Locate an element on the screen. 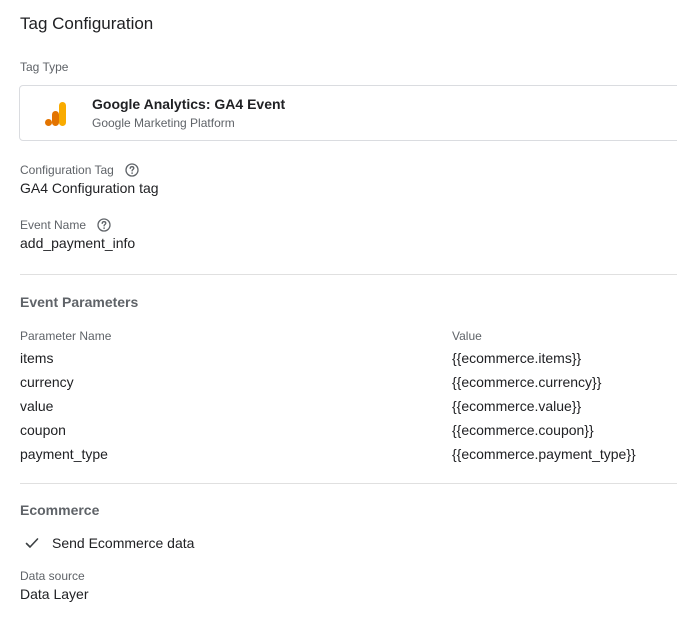 This screenshot has height=620, width=677. event-name-value: add_payment_info is located at coordinates (78, 243).